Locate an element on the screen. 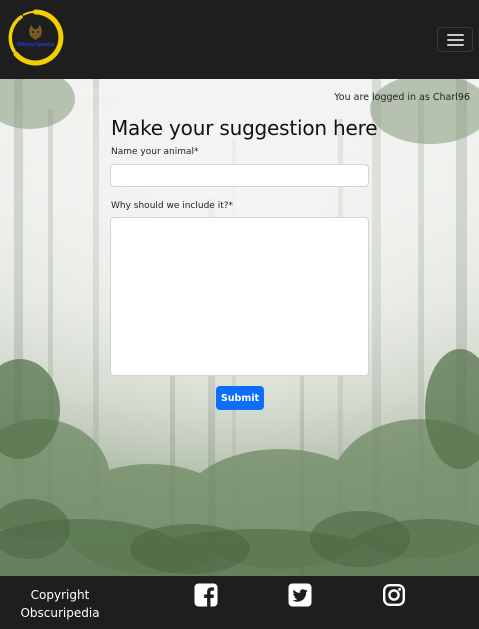 This screenshot has width=479, height=629. navbar-toggle-button is located at coordinates (455, 39).